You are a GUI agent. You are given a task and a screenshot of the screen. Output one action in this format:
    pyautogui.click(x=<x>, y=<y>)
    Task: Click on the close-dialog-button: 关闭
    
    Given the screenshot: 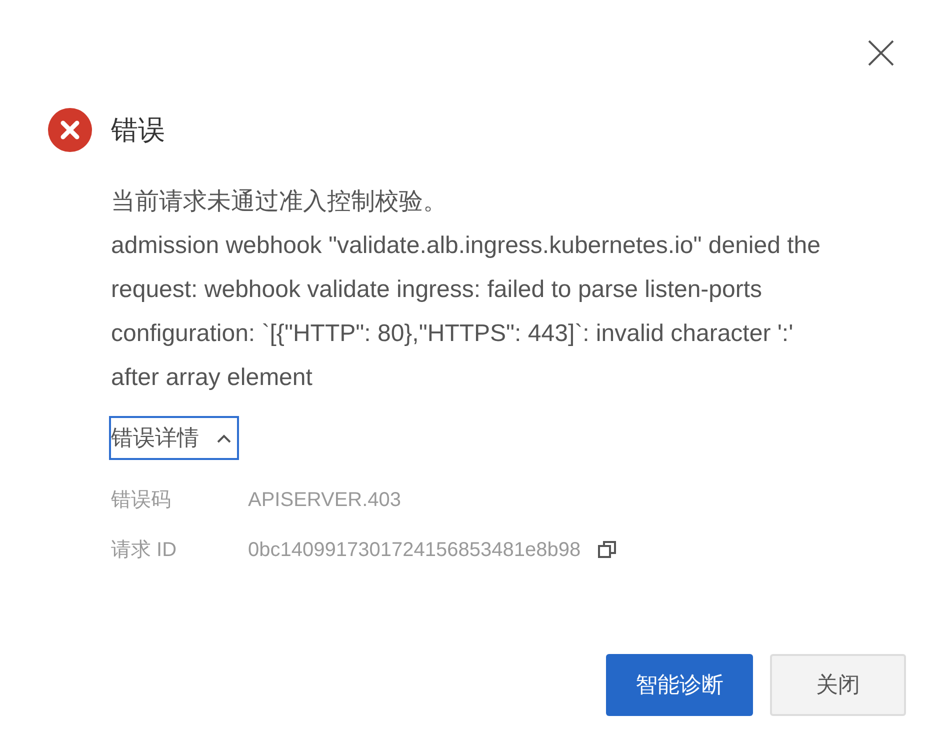 What is the action you would take?
    pyautogui.click(x=838, y=685)
    